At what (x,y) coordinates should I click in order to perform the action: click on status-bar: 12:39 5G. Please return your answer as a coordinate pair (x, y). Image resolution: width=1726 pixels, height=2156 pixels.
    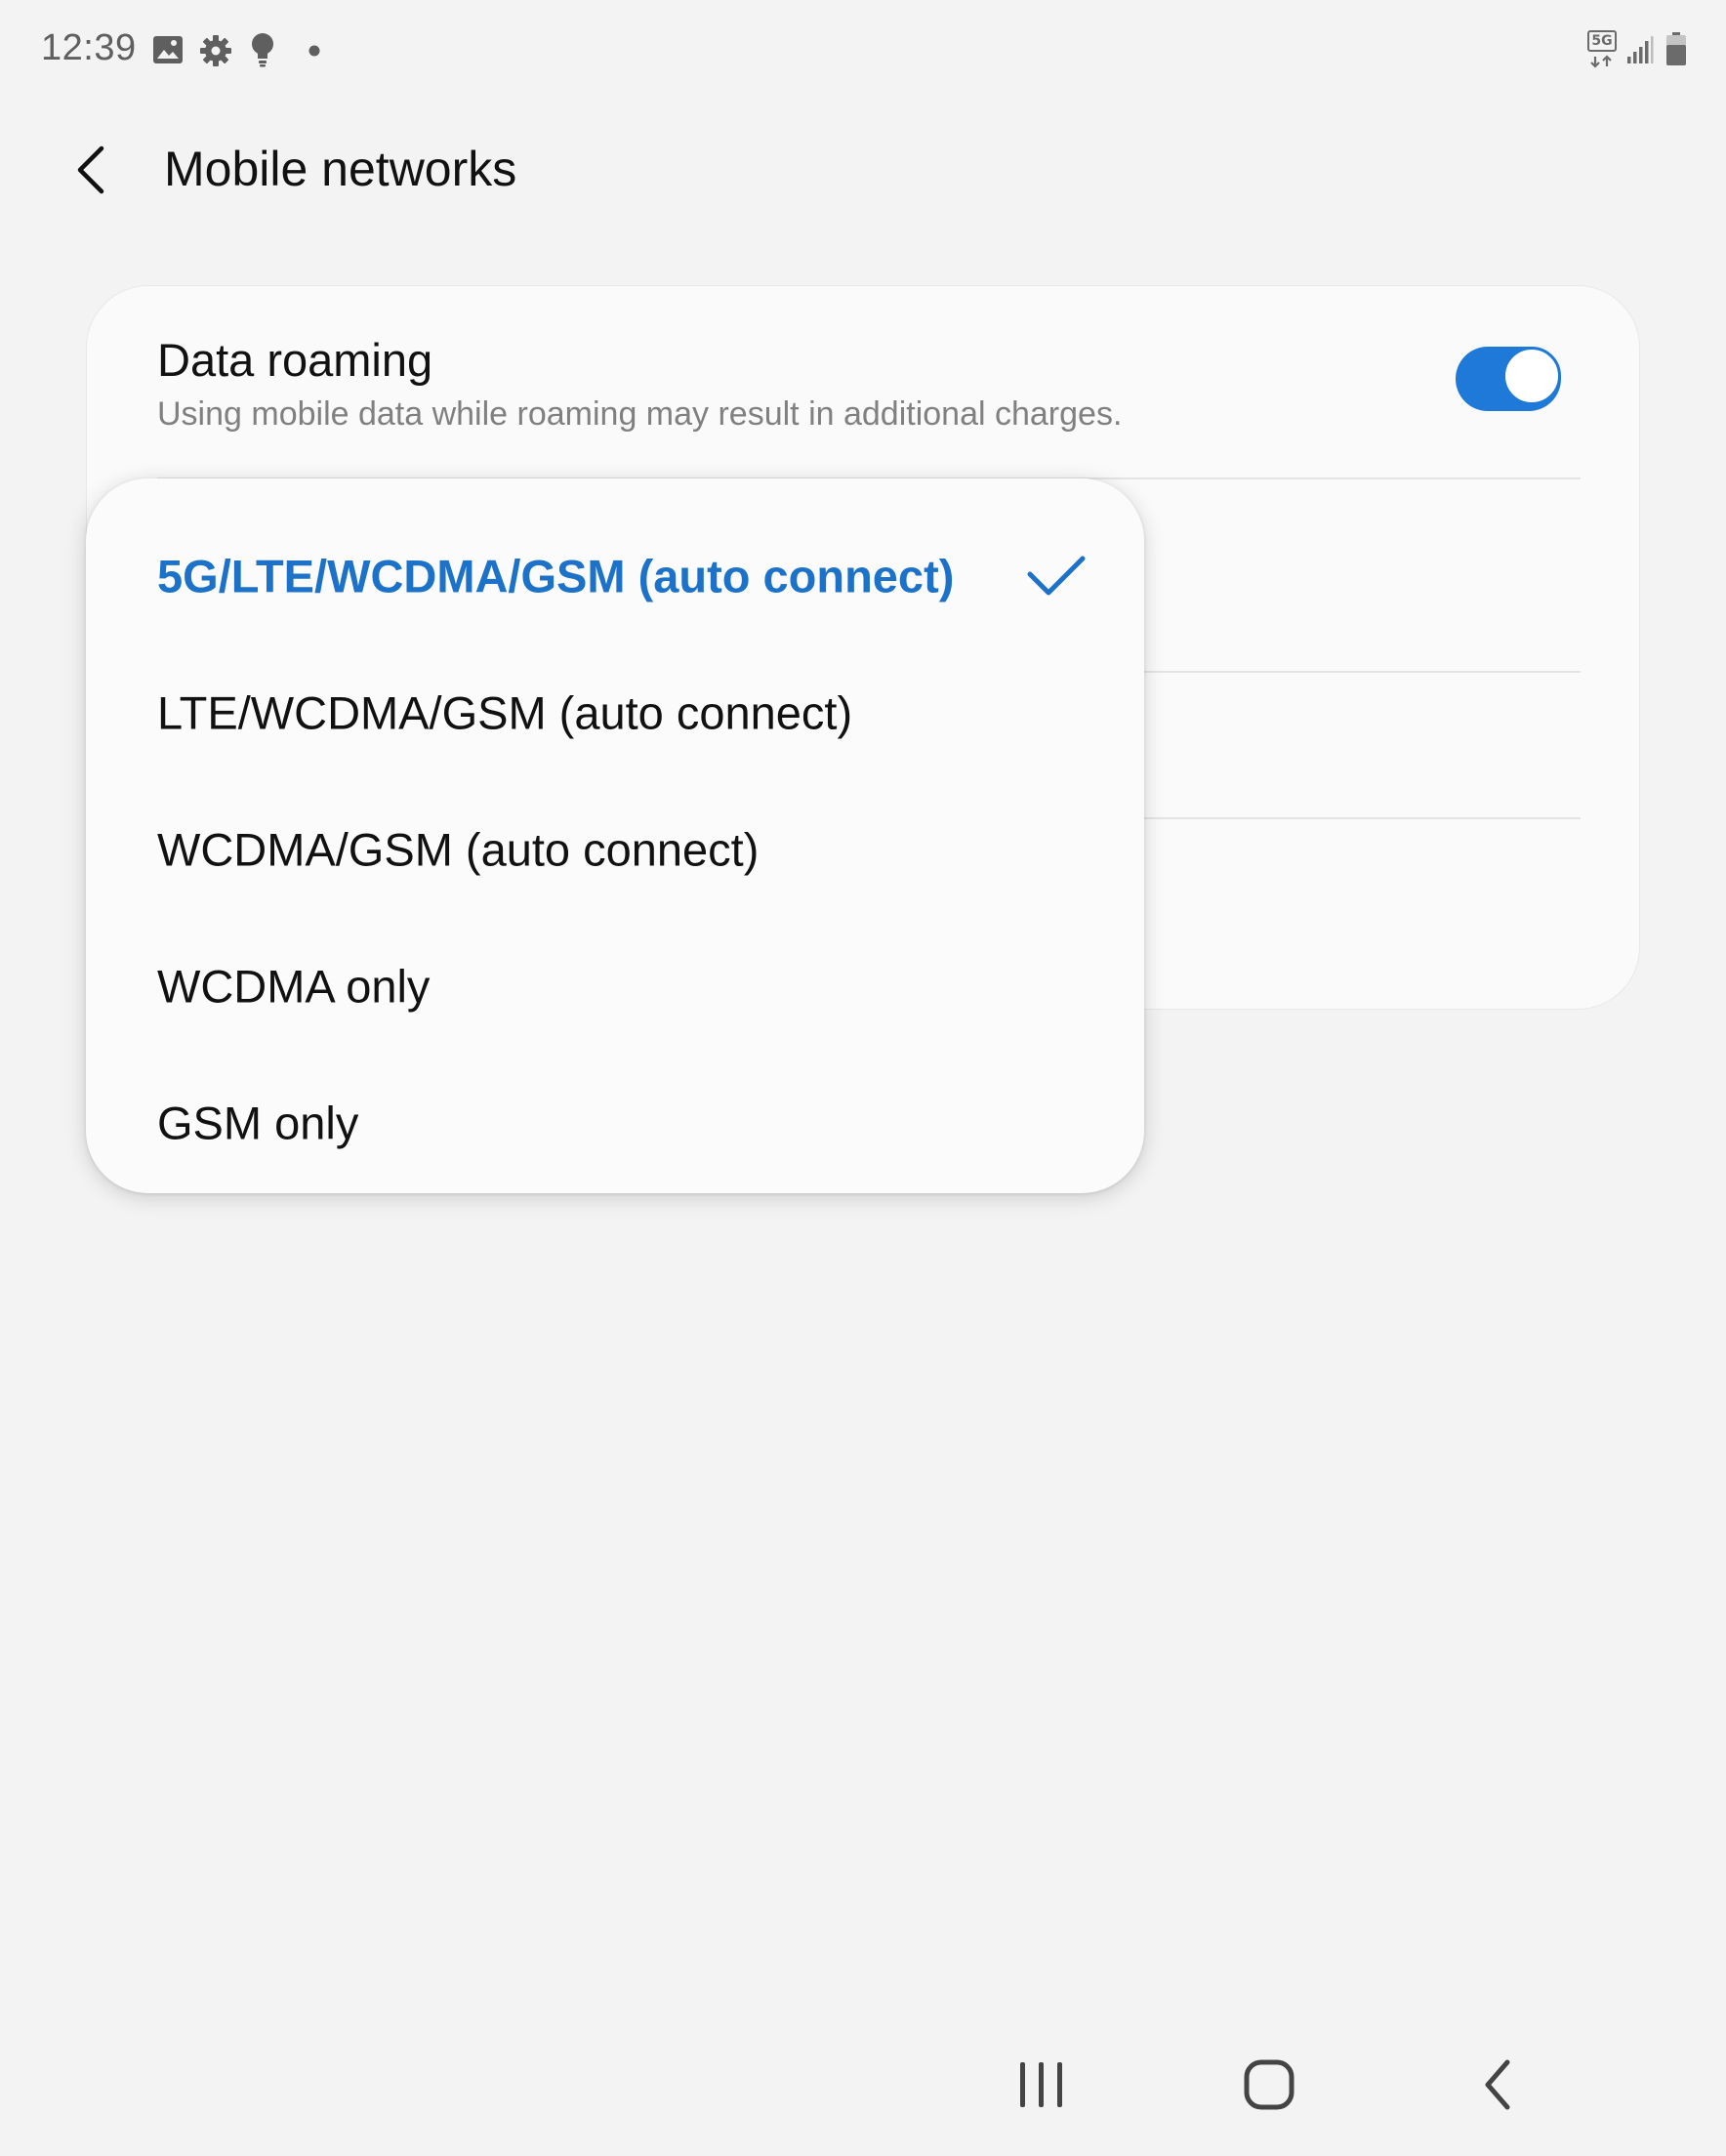
    Looking at the image, I should click on (863, 51).